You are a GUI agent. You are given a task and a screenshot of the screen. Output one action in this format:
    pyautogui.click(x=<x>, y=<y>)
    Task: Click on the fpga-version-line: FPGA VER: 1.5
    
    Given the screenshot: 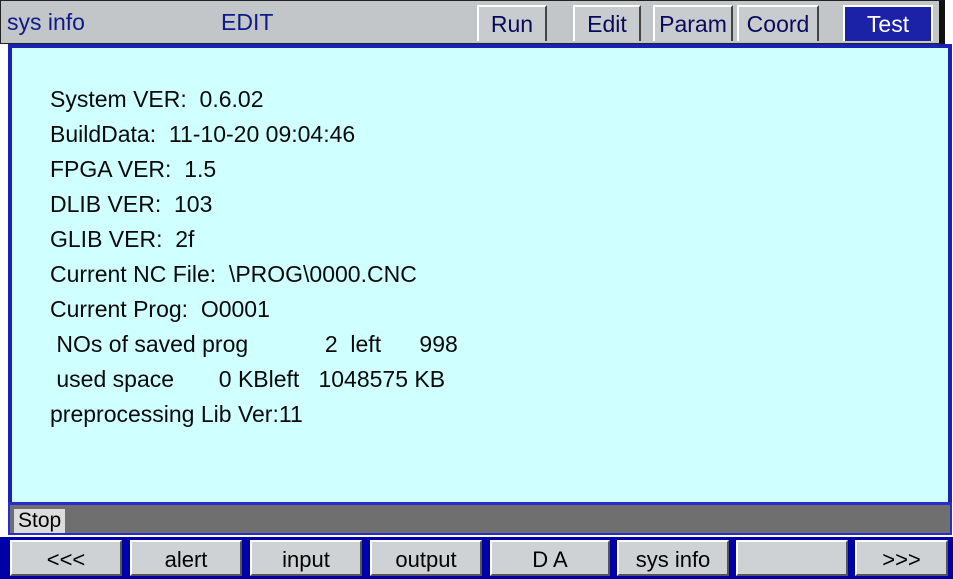 What is the action you would take?
    pyautogui.click(x=133, y=169)
    